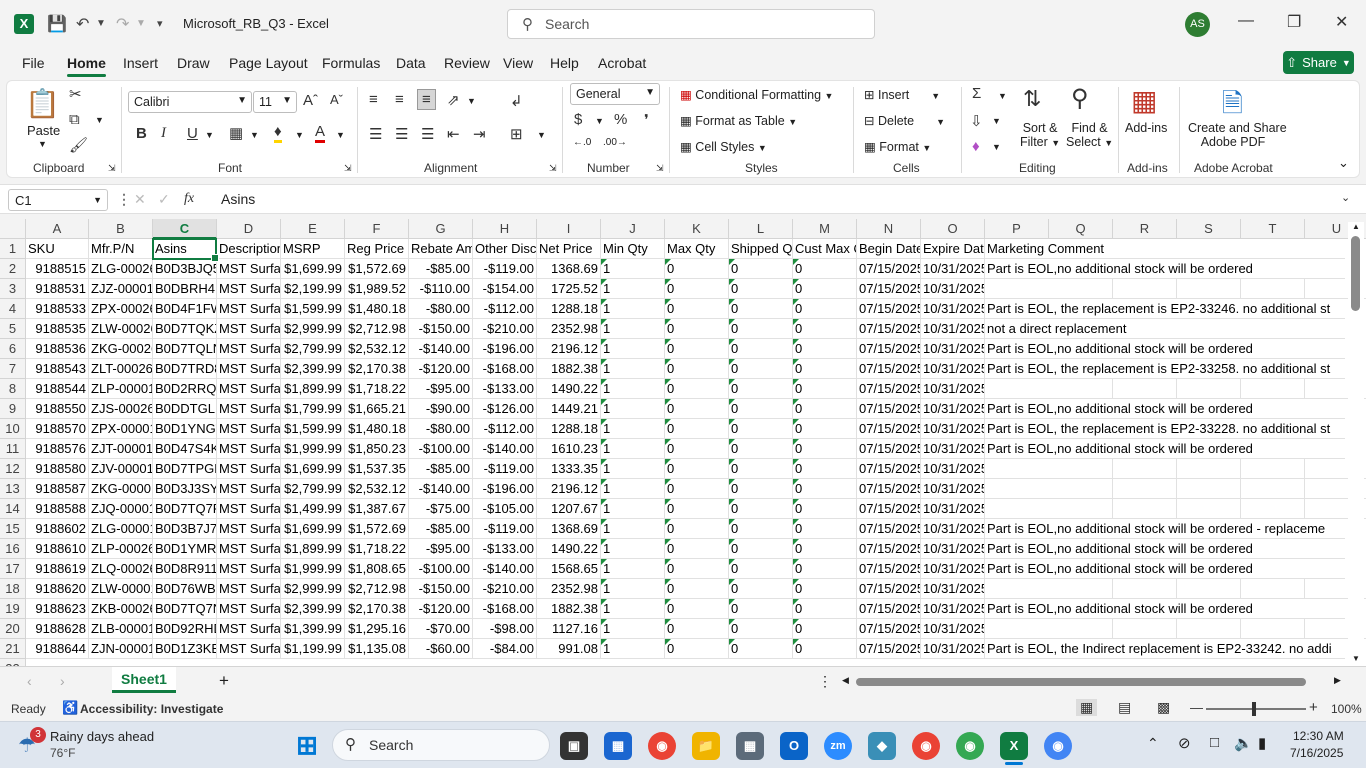  I want to click on format-painter-icon: 🖌, so click(78, 145).